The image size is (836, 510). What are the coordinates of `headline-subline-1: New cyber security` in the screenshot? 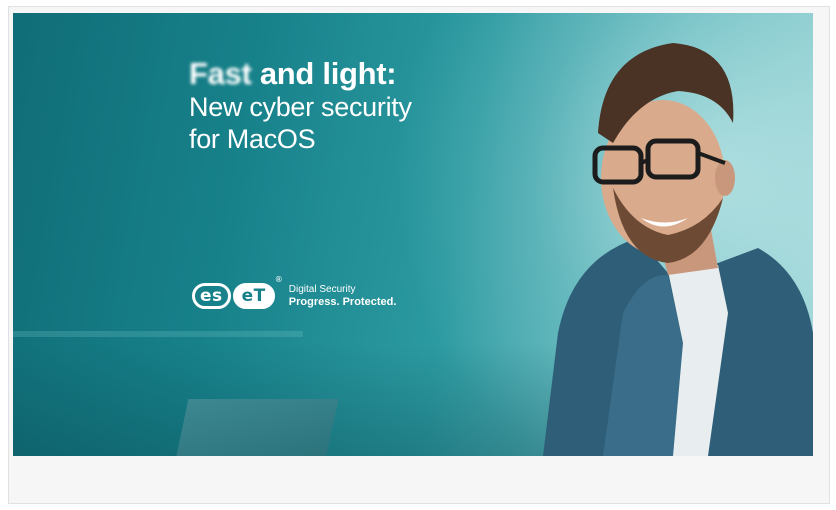 It's located at (300, 107).